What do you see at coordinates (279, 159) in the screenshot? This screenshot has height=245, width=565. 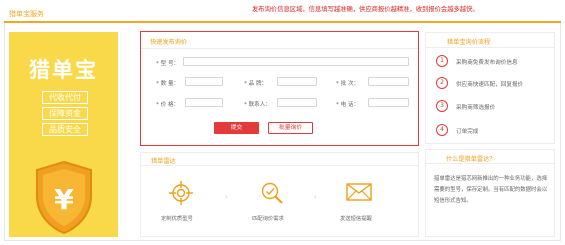 I see `radar-header: 猎单雷达` at bounding box center [279, 159].